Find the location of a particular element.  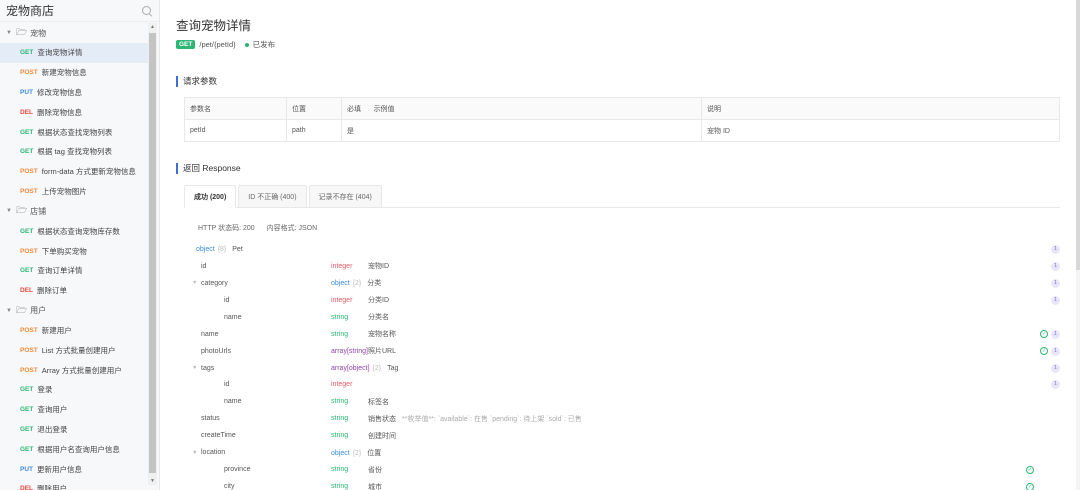

field-name: createTime is located at coordinates (218, 436).